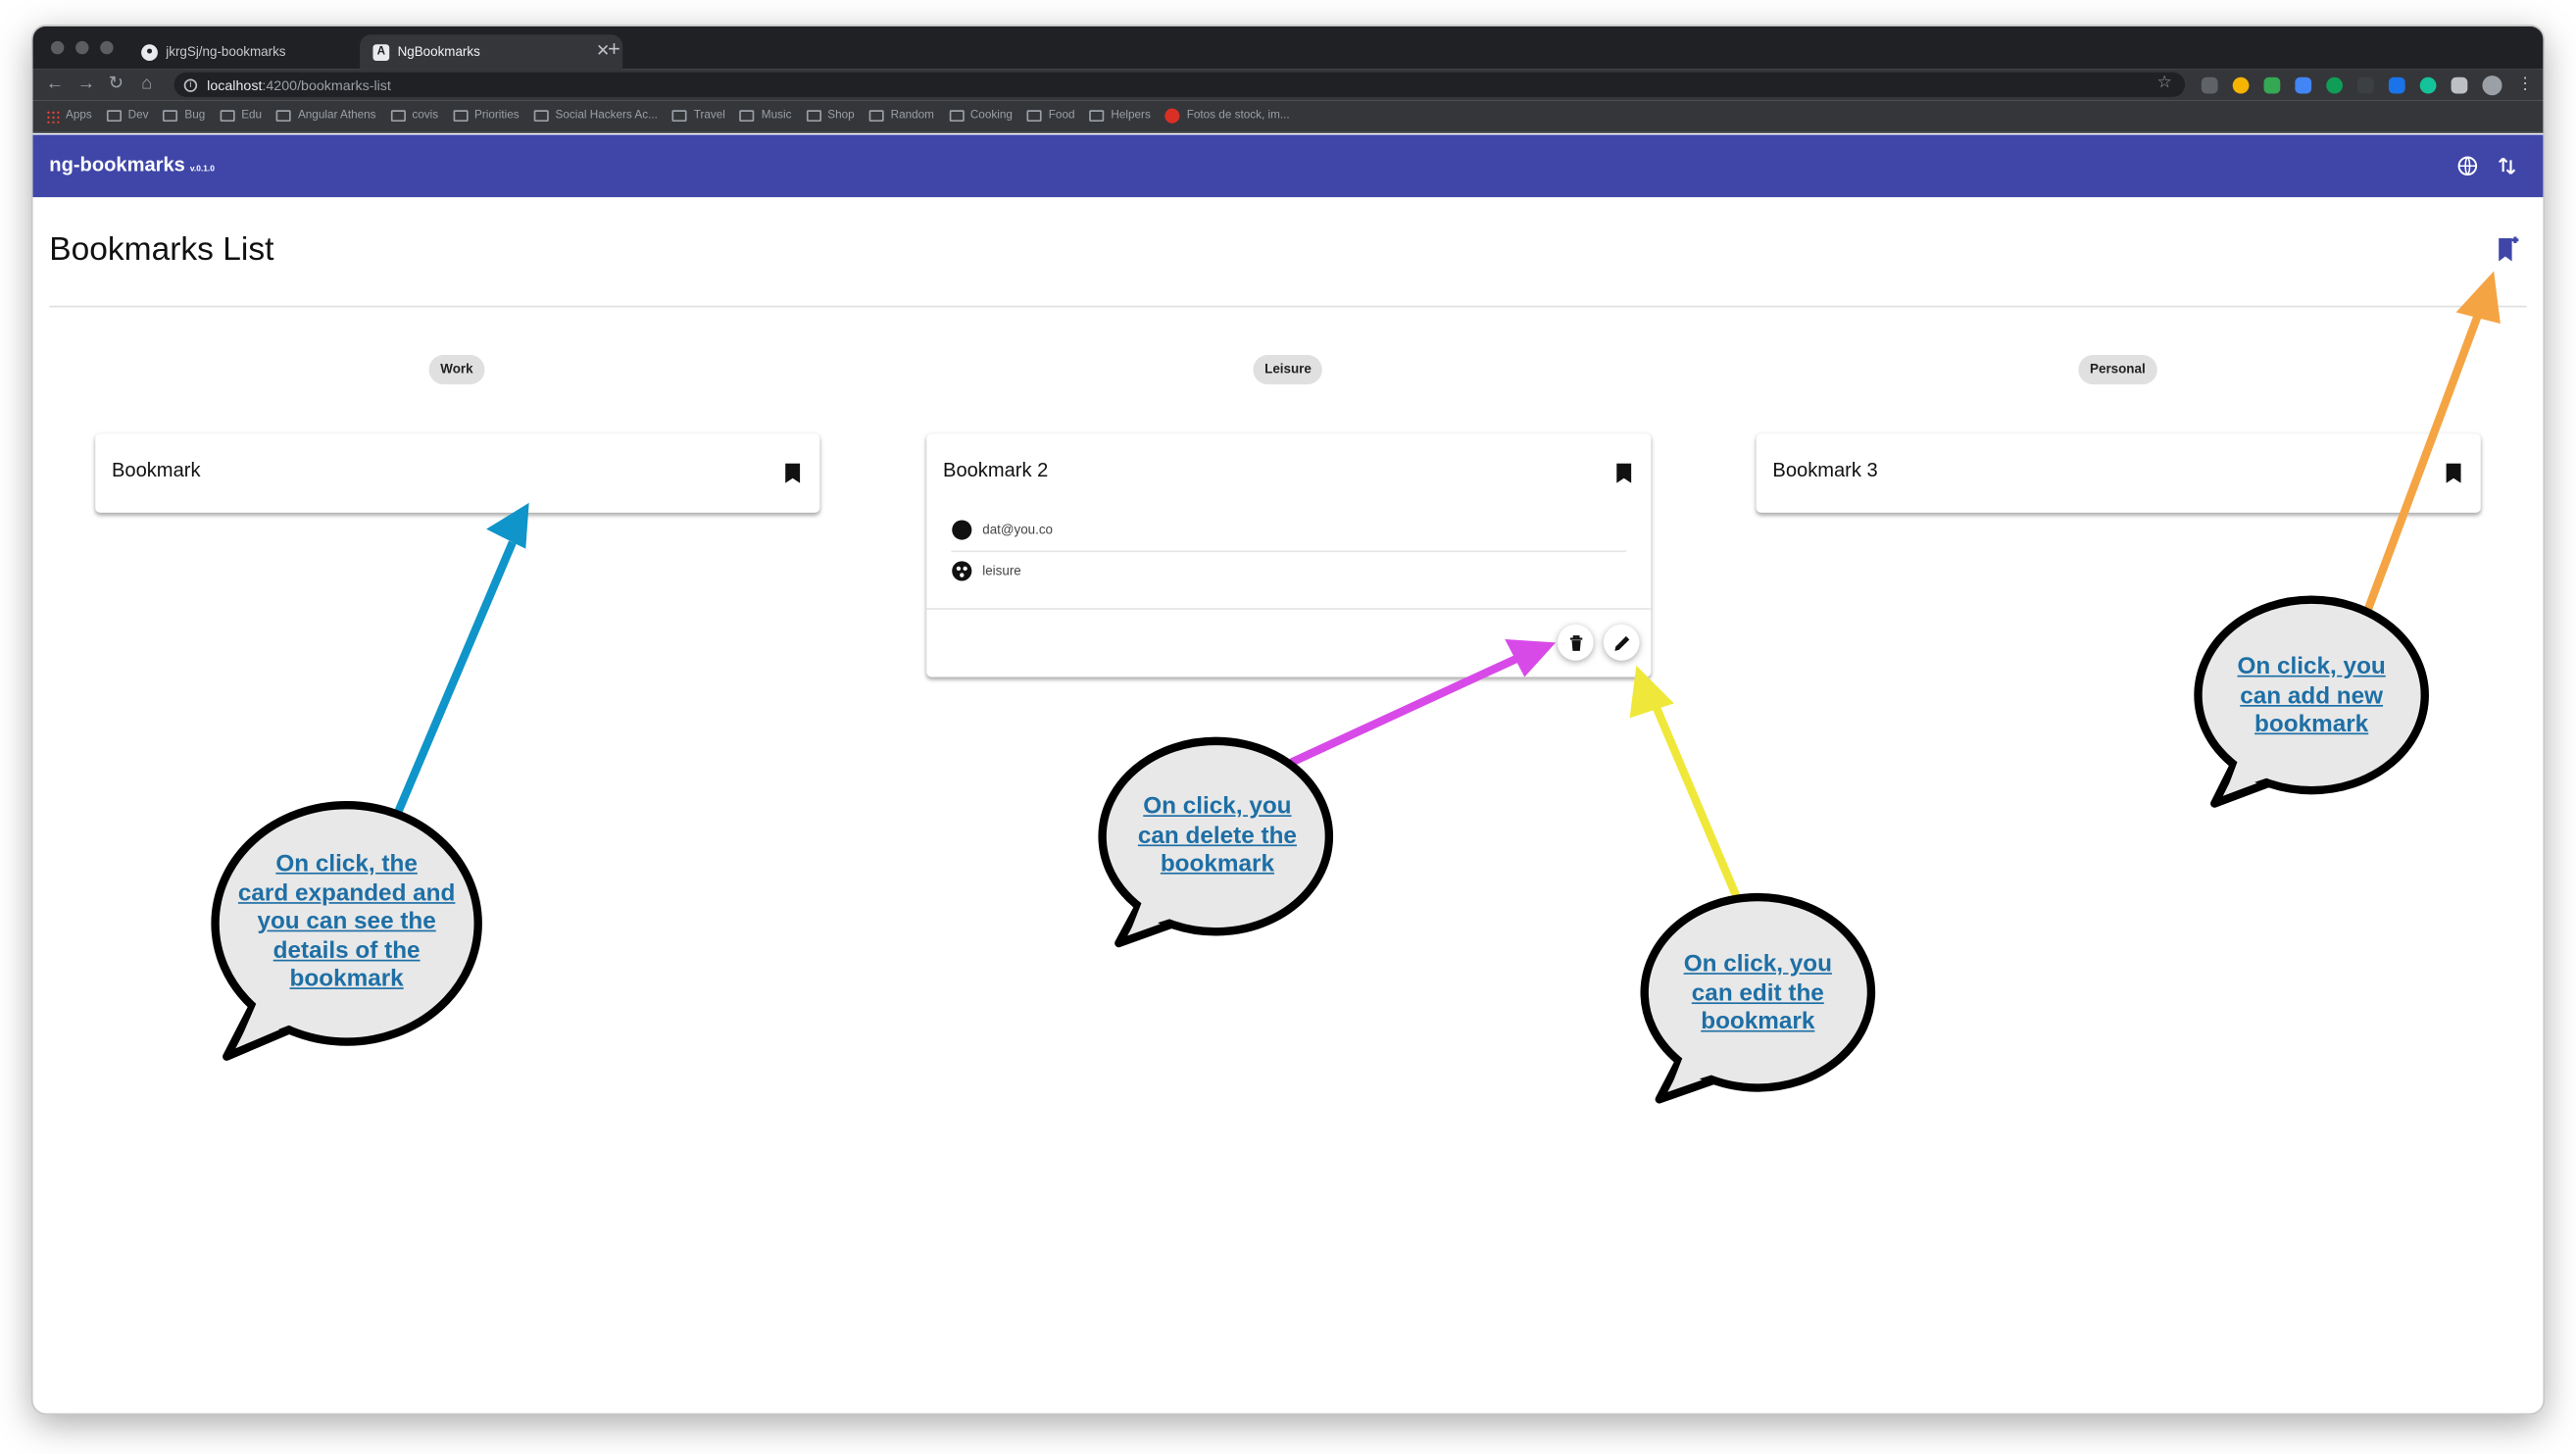 This screenshot has height=1454, width=2576. Describe the element at coordinates (425, 116) in the screenshot. I see `bookmark-bar-label: covis` at that location.